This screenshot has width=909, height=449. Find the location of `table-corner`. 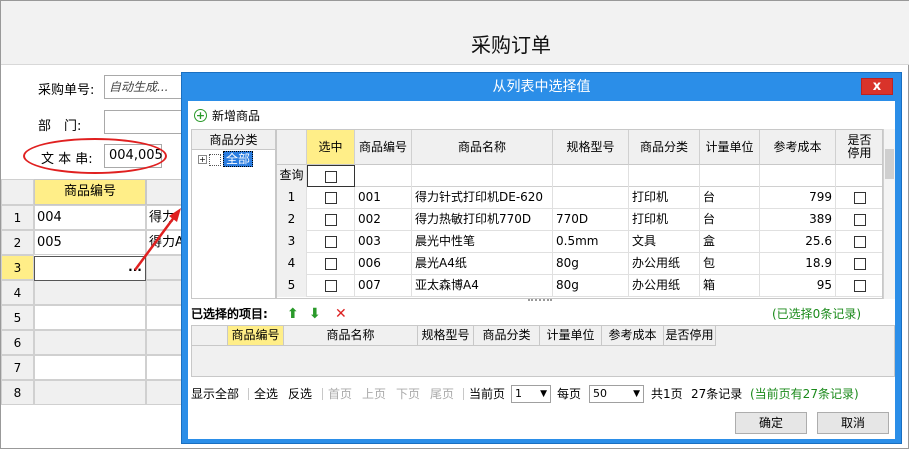

table-corner is located at coordinates (292, 147).